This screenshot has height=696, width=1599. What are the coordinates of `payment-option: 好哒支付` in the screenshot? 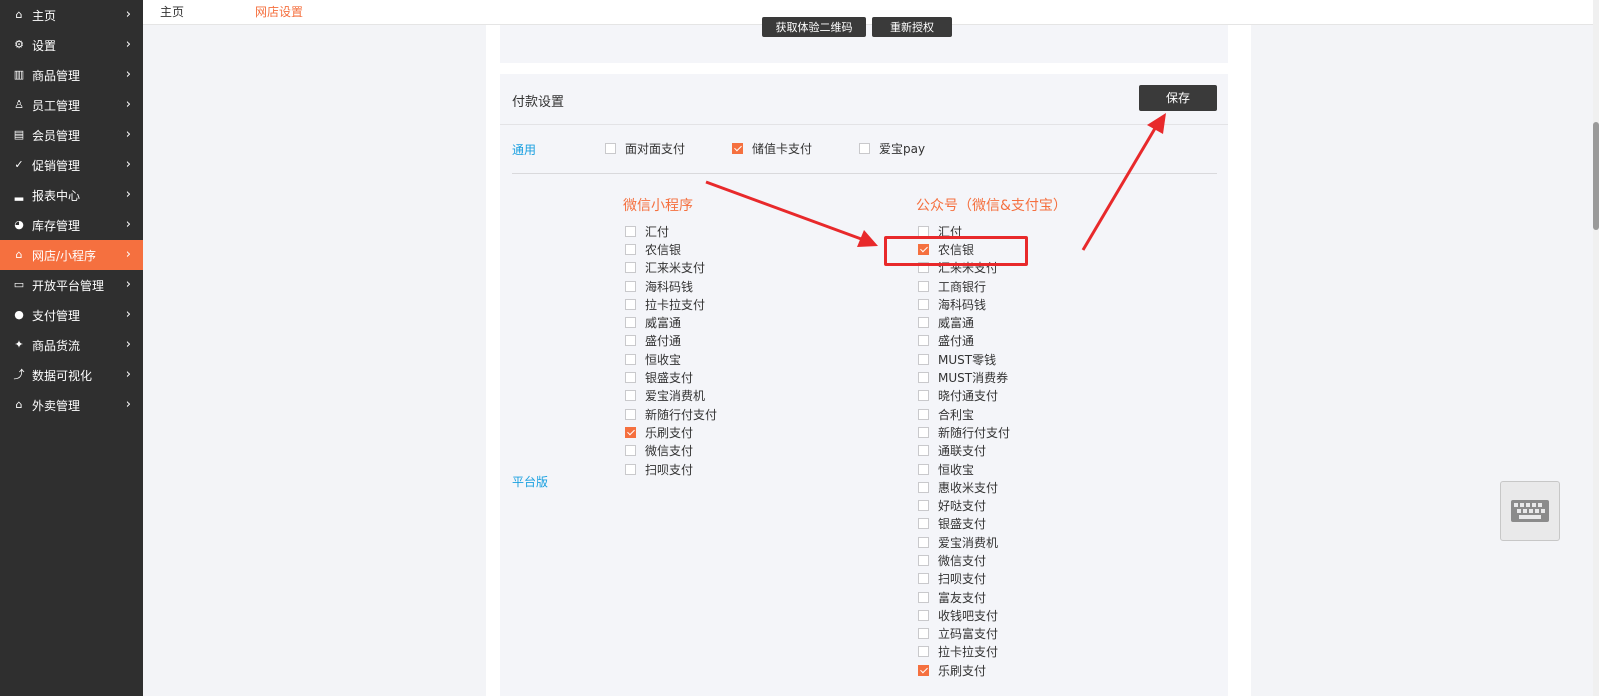 It's located at (964, 505).